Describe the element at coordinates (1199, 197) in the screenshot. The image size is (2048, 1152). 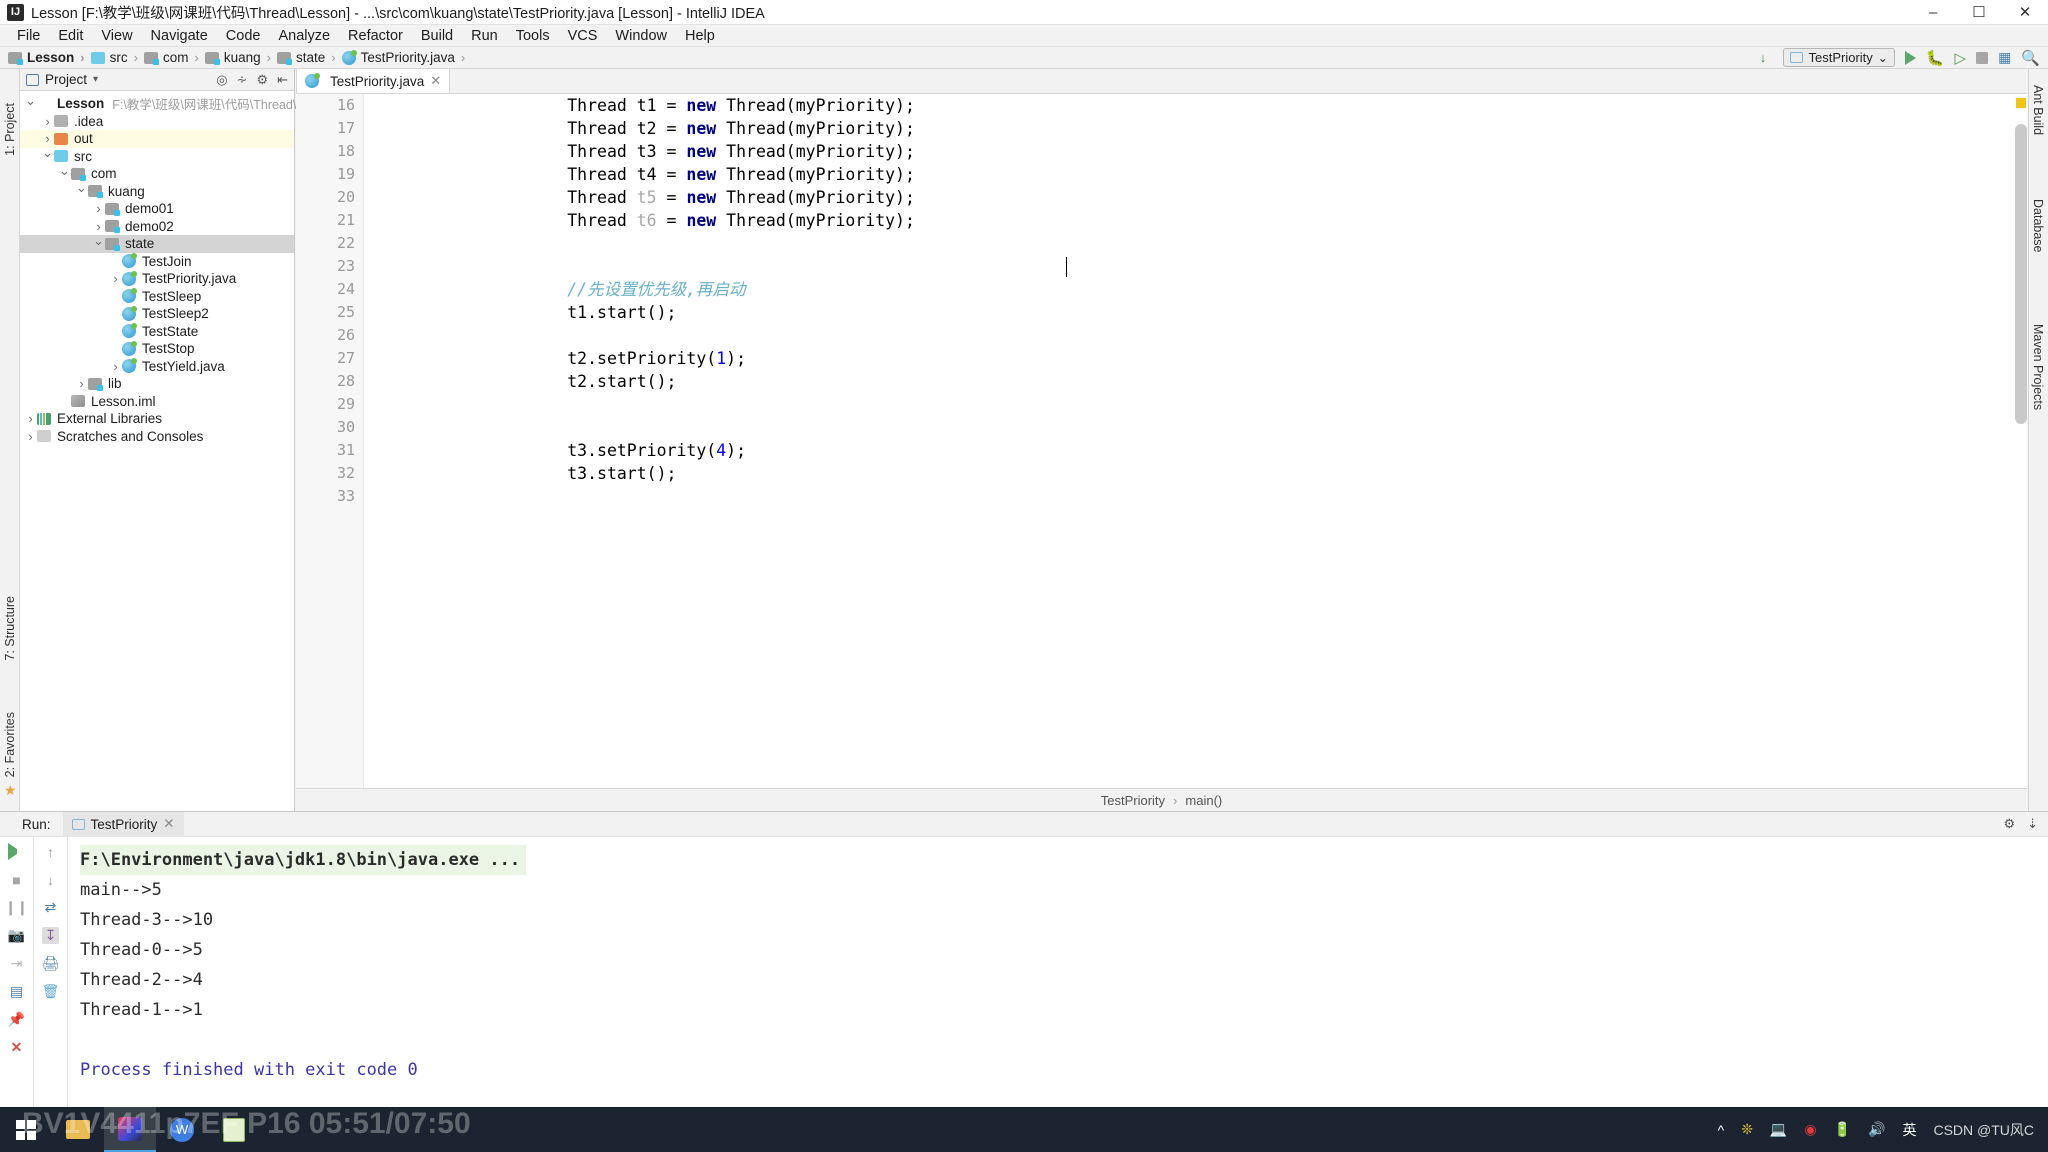
I see `code-line: Thread t5 = new Thread(myPriority);` at that location.